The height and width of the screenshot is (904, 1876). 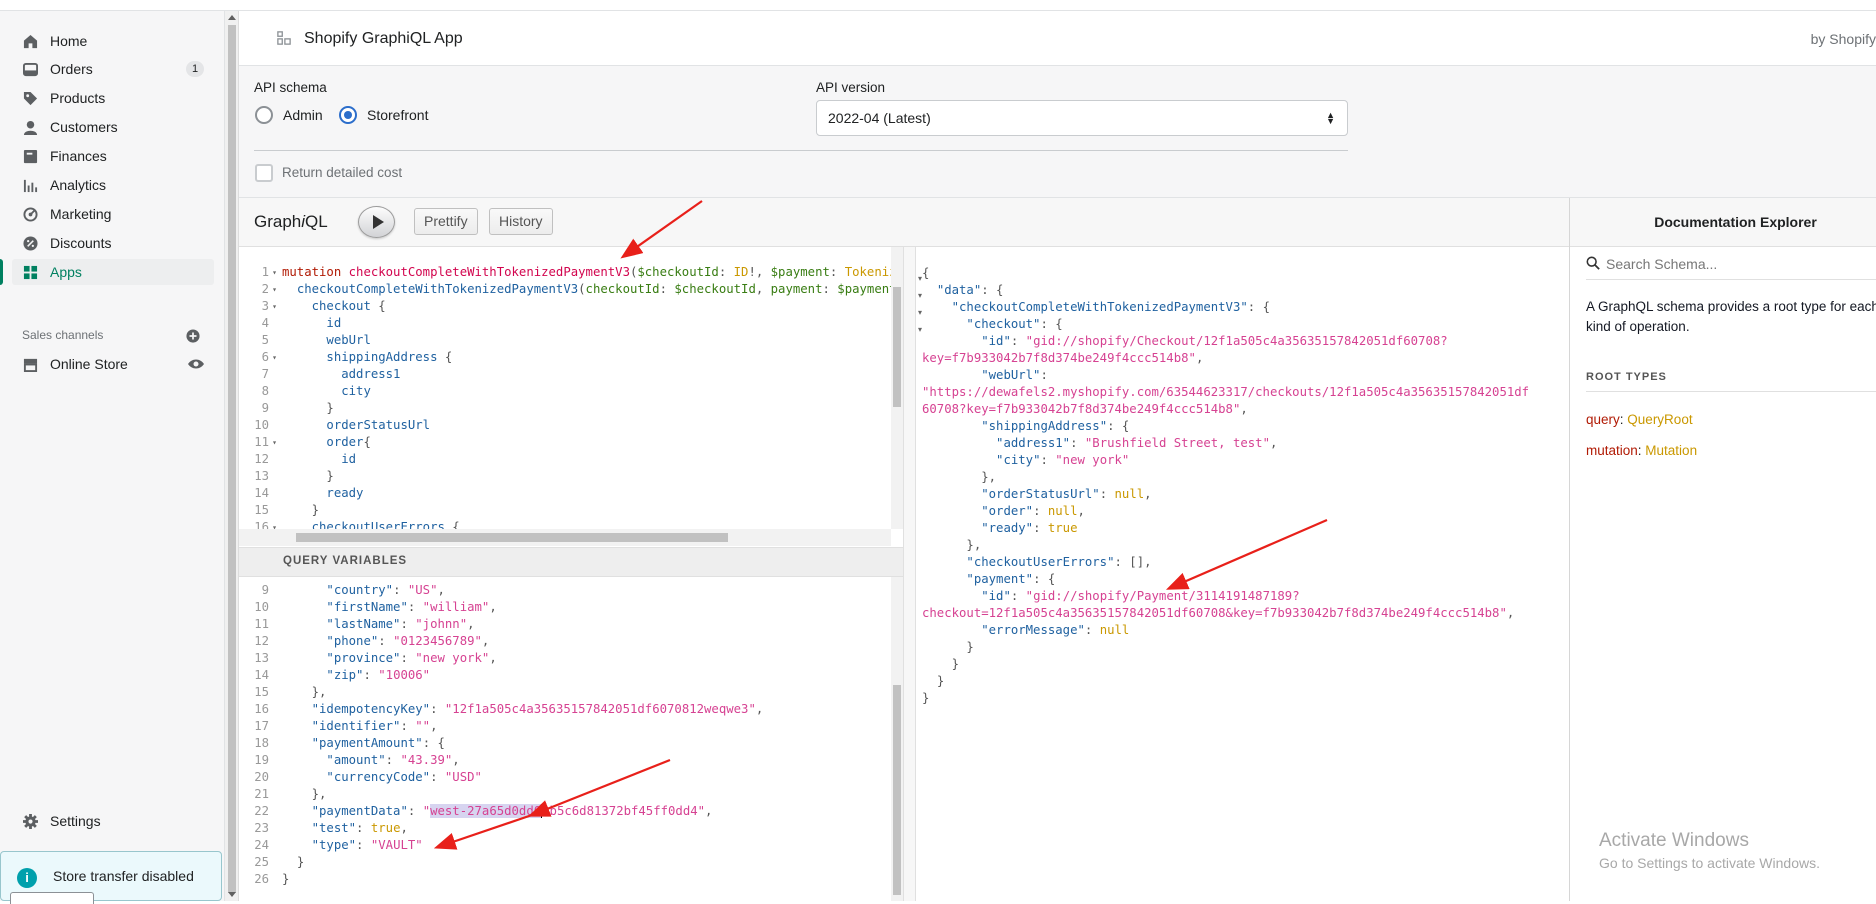 I want to click on sidebar-item-label: Home, so click(x=69, y=41).